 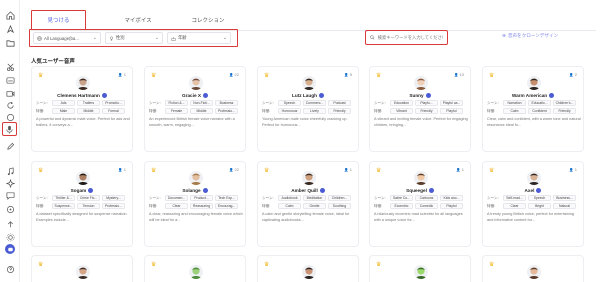 What do you see at coordinates (88, 103) in the screenshot?
I see `tag-chip: Trailers` at bounding box center [88, 103].